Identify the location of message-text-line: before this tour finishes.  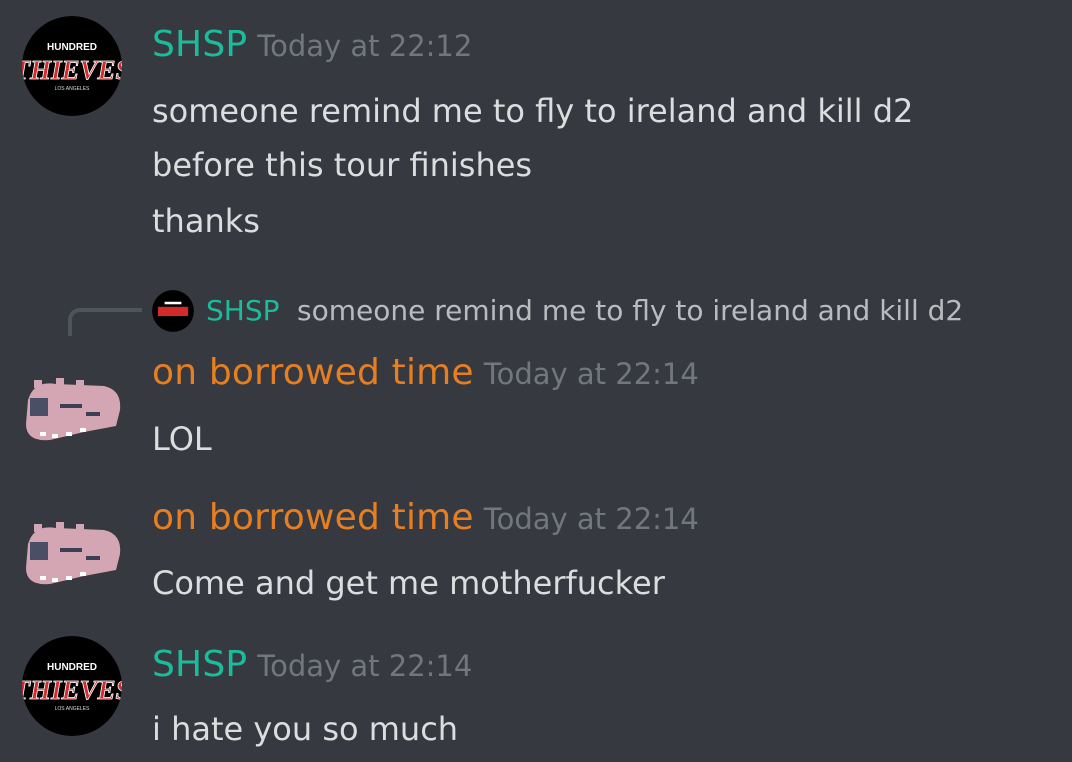
(342, 165).